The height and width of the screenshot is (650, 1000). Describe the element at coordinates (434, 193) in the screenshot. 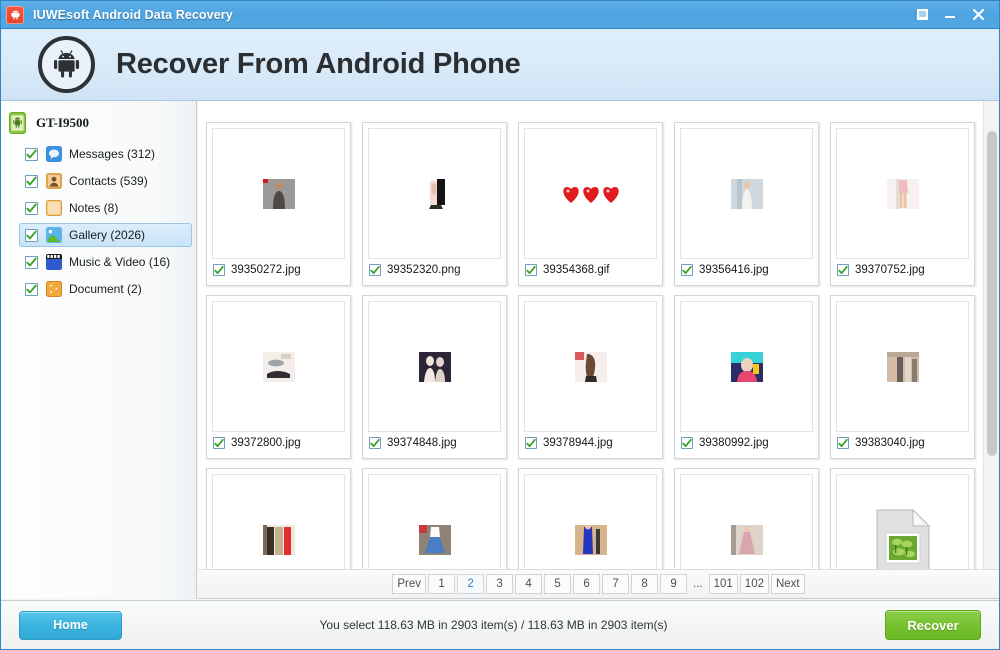

I see `dress-dark-photo` at that location.